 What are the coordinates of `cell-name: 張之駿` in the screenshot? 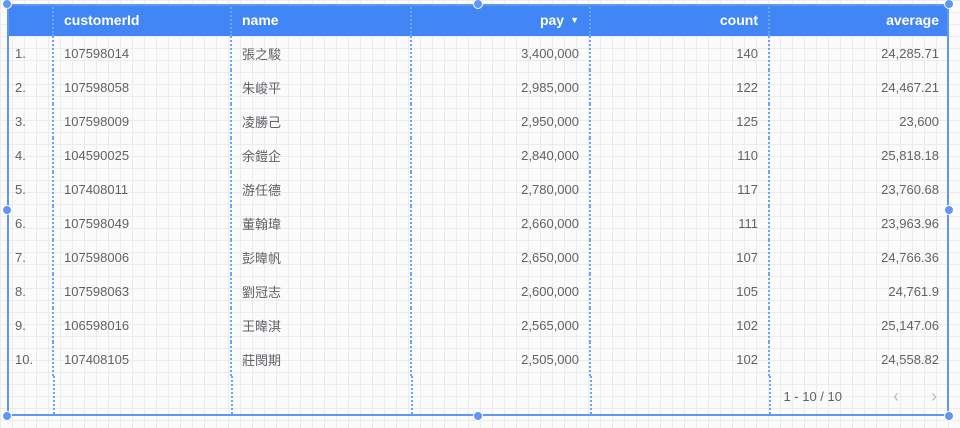 It's located at (320, 53).